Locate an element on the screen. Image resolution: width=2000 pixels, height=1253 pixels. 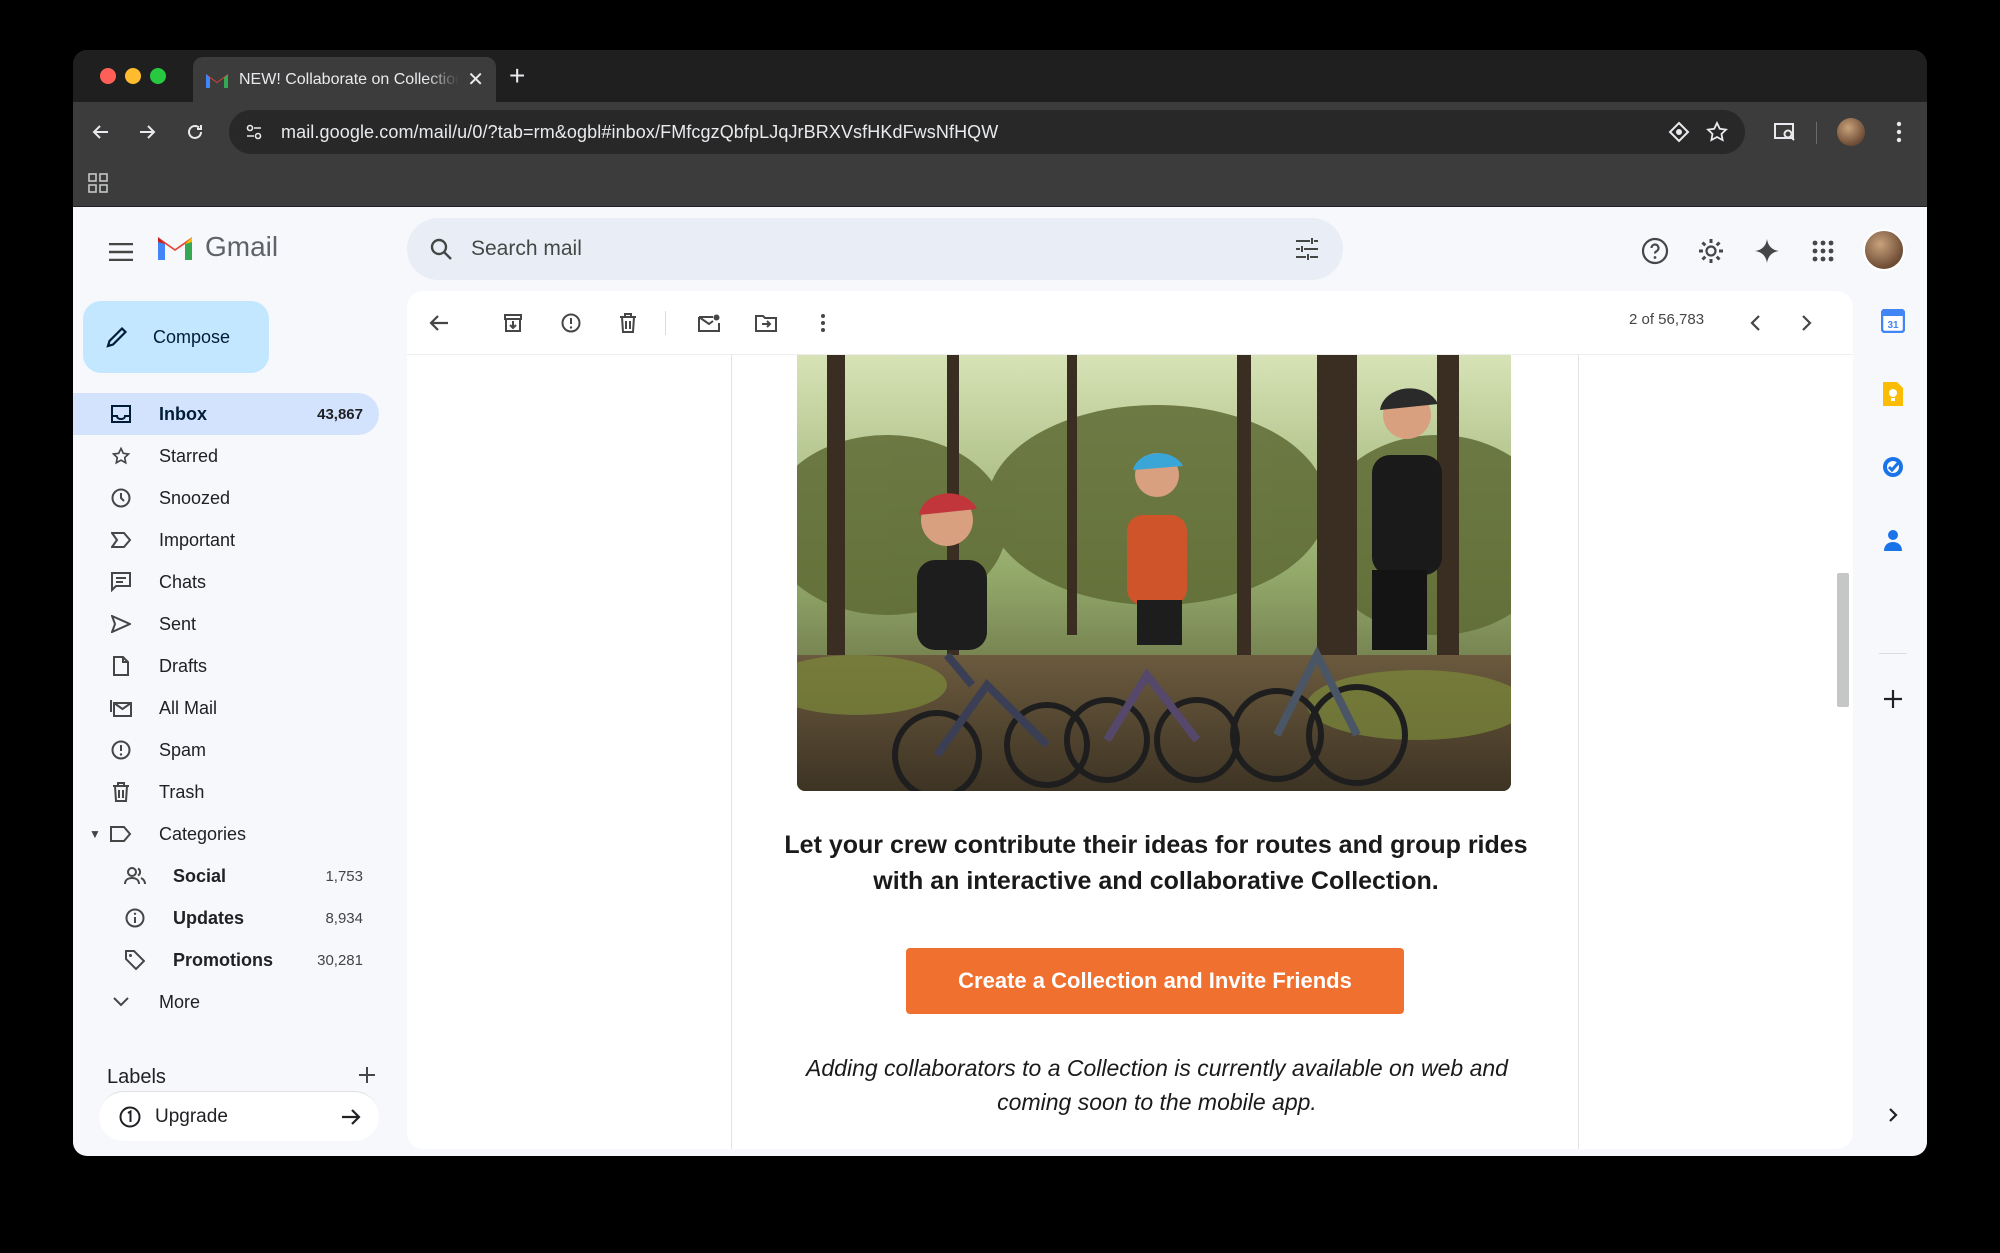
close-window-button is located at coordinates (108, 76).